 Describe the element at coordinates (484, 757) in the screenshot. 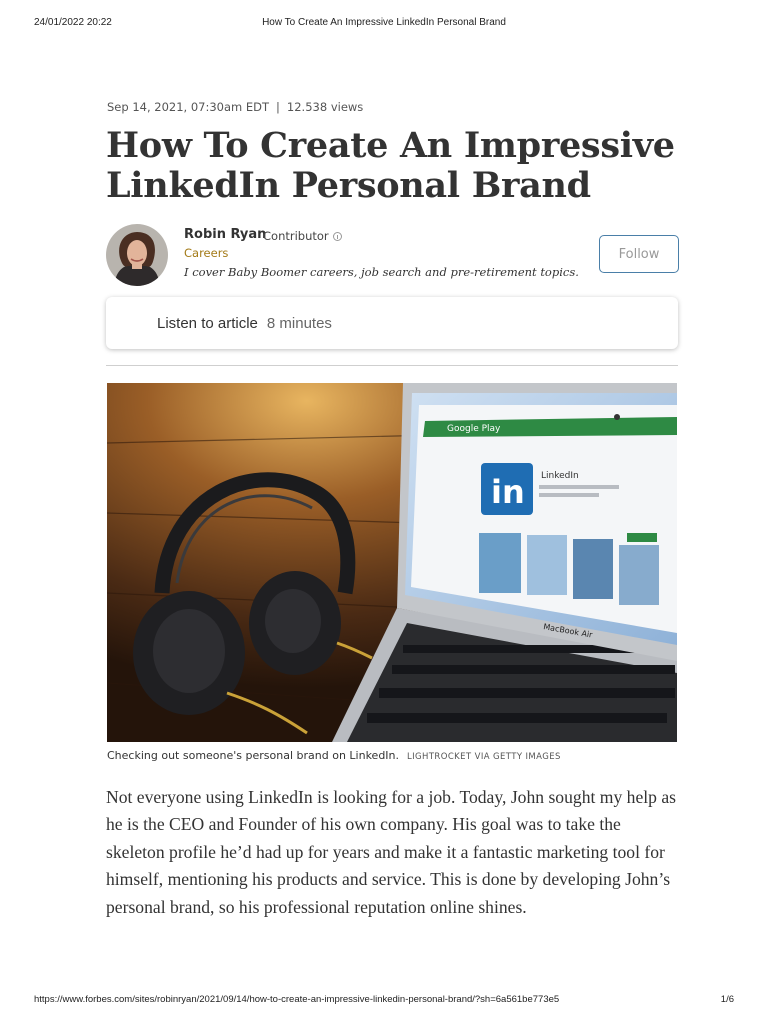

I see `image-credit: LIGHTROCKET VIA GETTY IMAGES` at that location.